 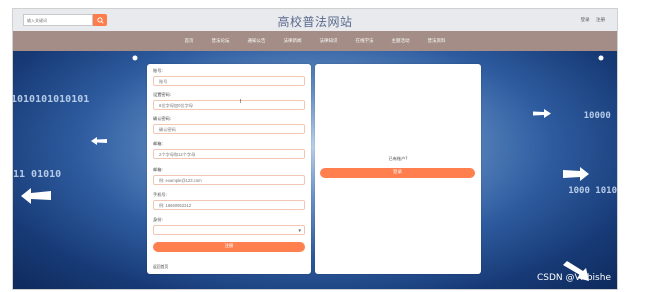 I want to click on password-label: 设置密码:, so click(x=162, y=94).